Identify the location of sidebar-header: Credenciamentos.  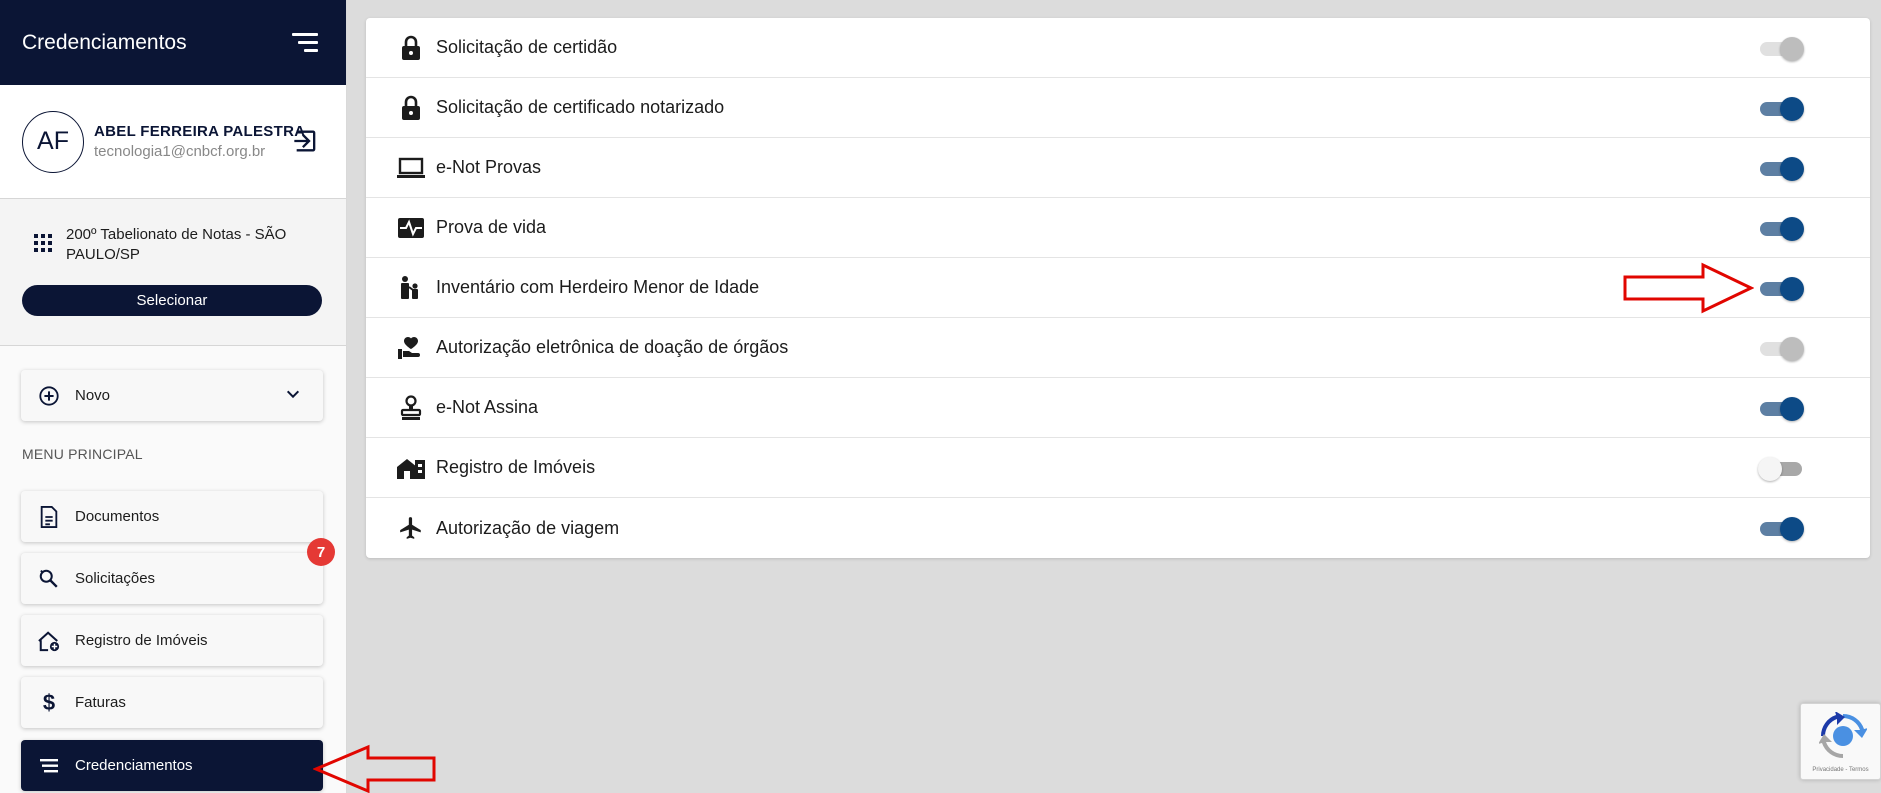
(173, 42).